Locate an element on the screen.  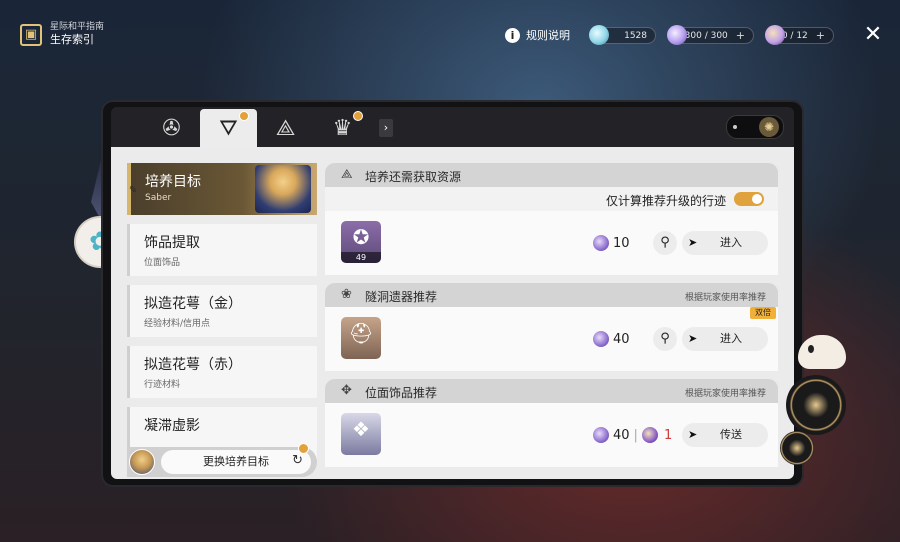
emblem-chip: ✺ is located at coordinates (755, 127).